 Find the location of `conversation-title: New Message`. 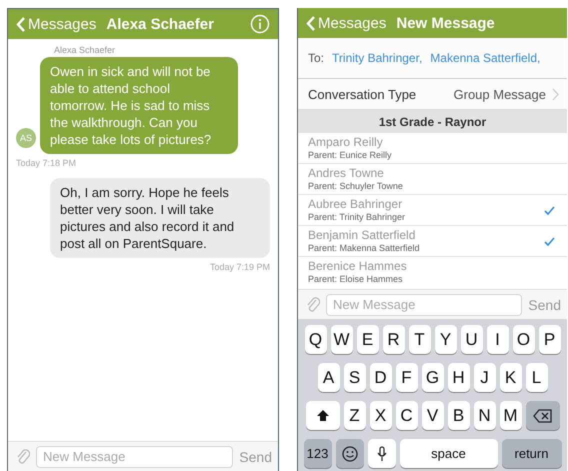

conversation-title: New Message is located at coordinates (445, 23).